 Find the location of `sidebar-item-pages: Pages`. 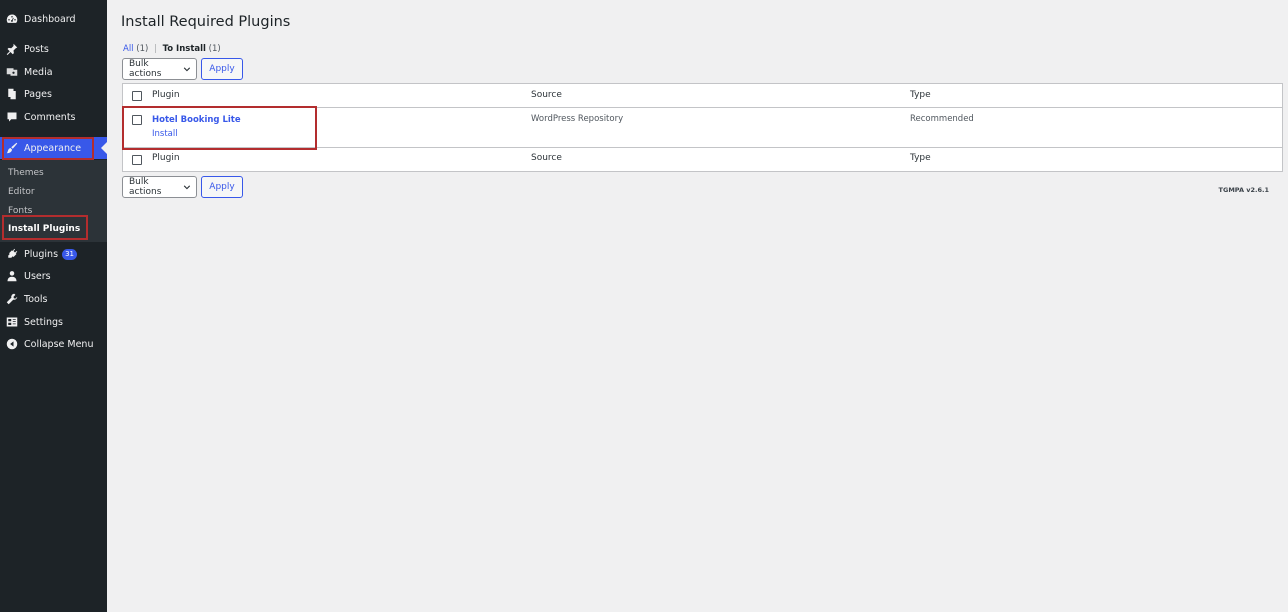

sidebar-item-pages: Pages is located at coordinates (53, 94).